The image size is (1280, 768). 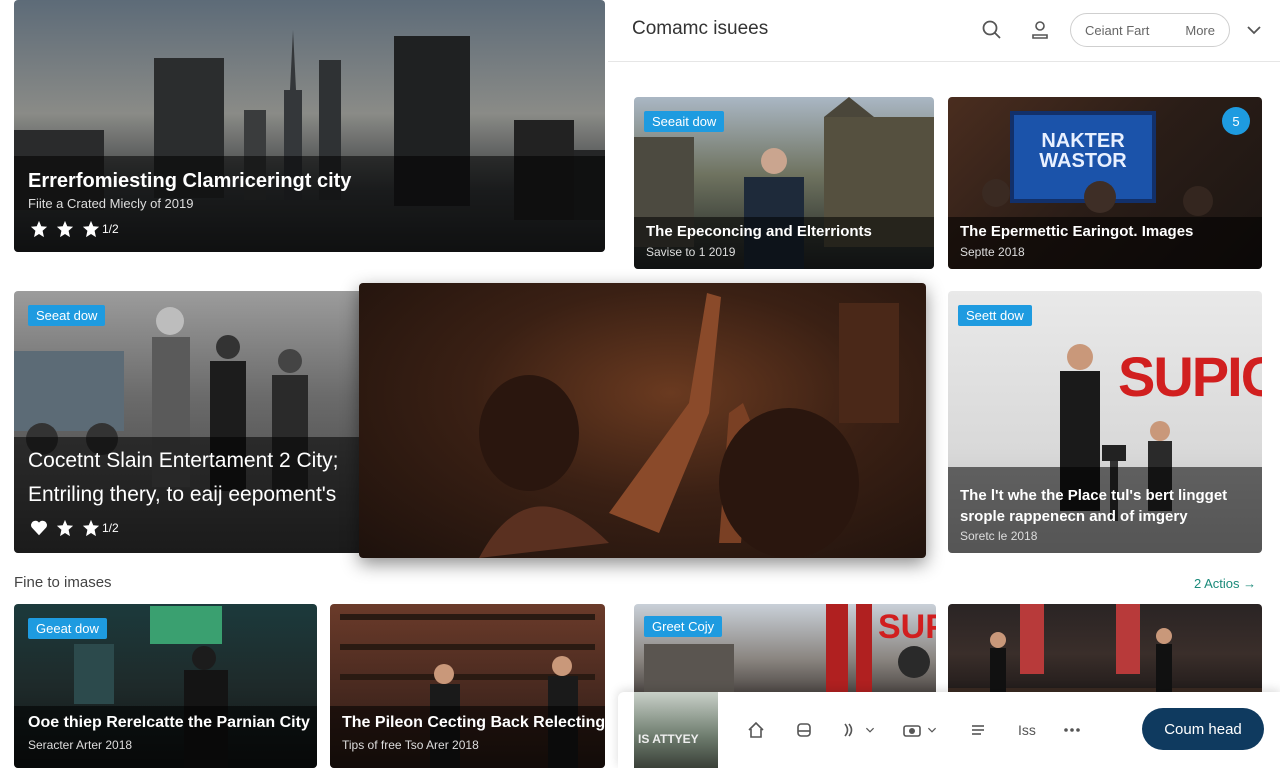 I want to click on stage-illustration, so click(x=1105, y=654).